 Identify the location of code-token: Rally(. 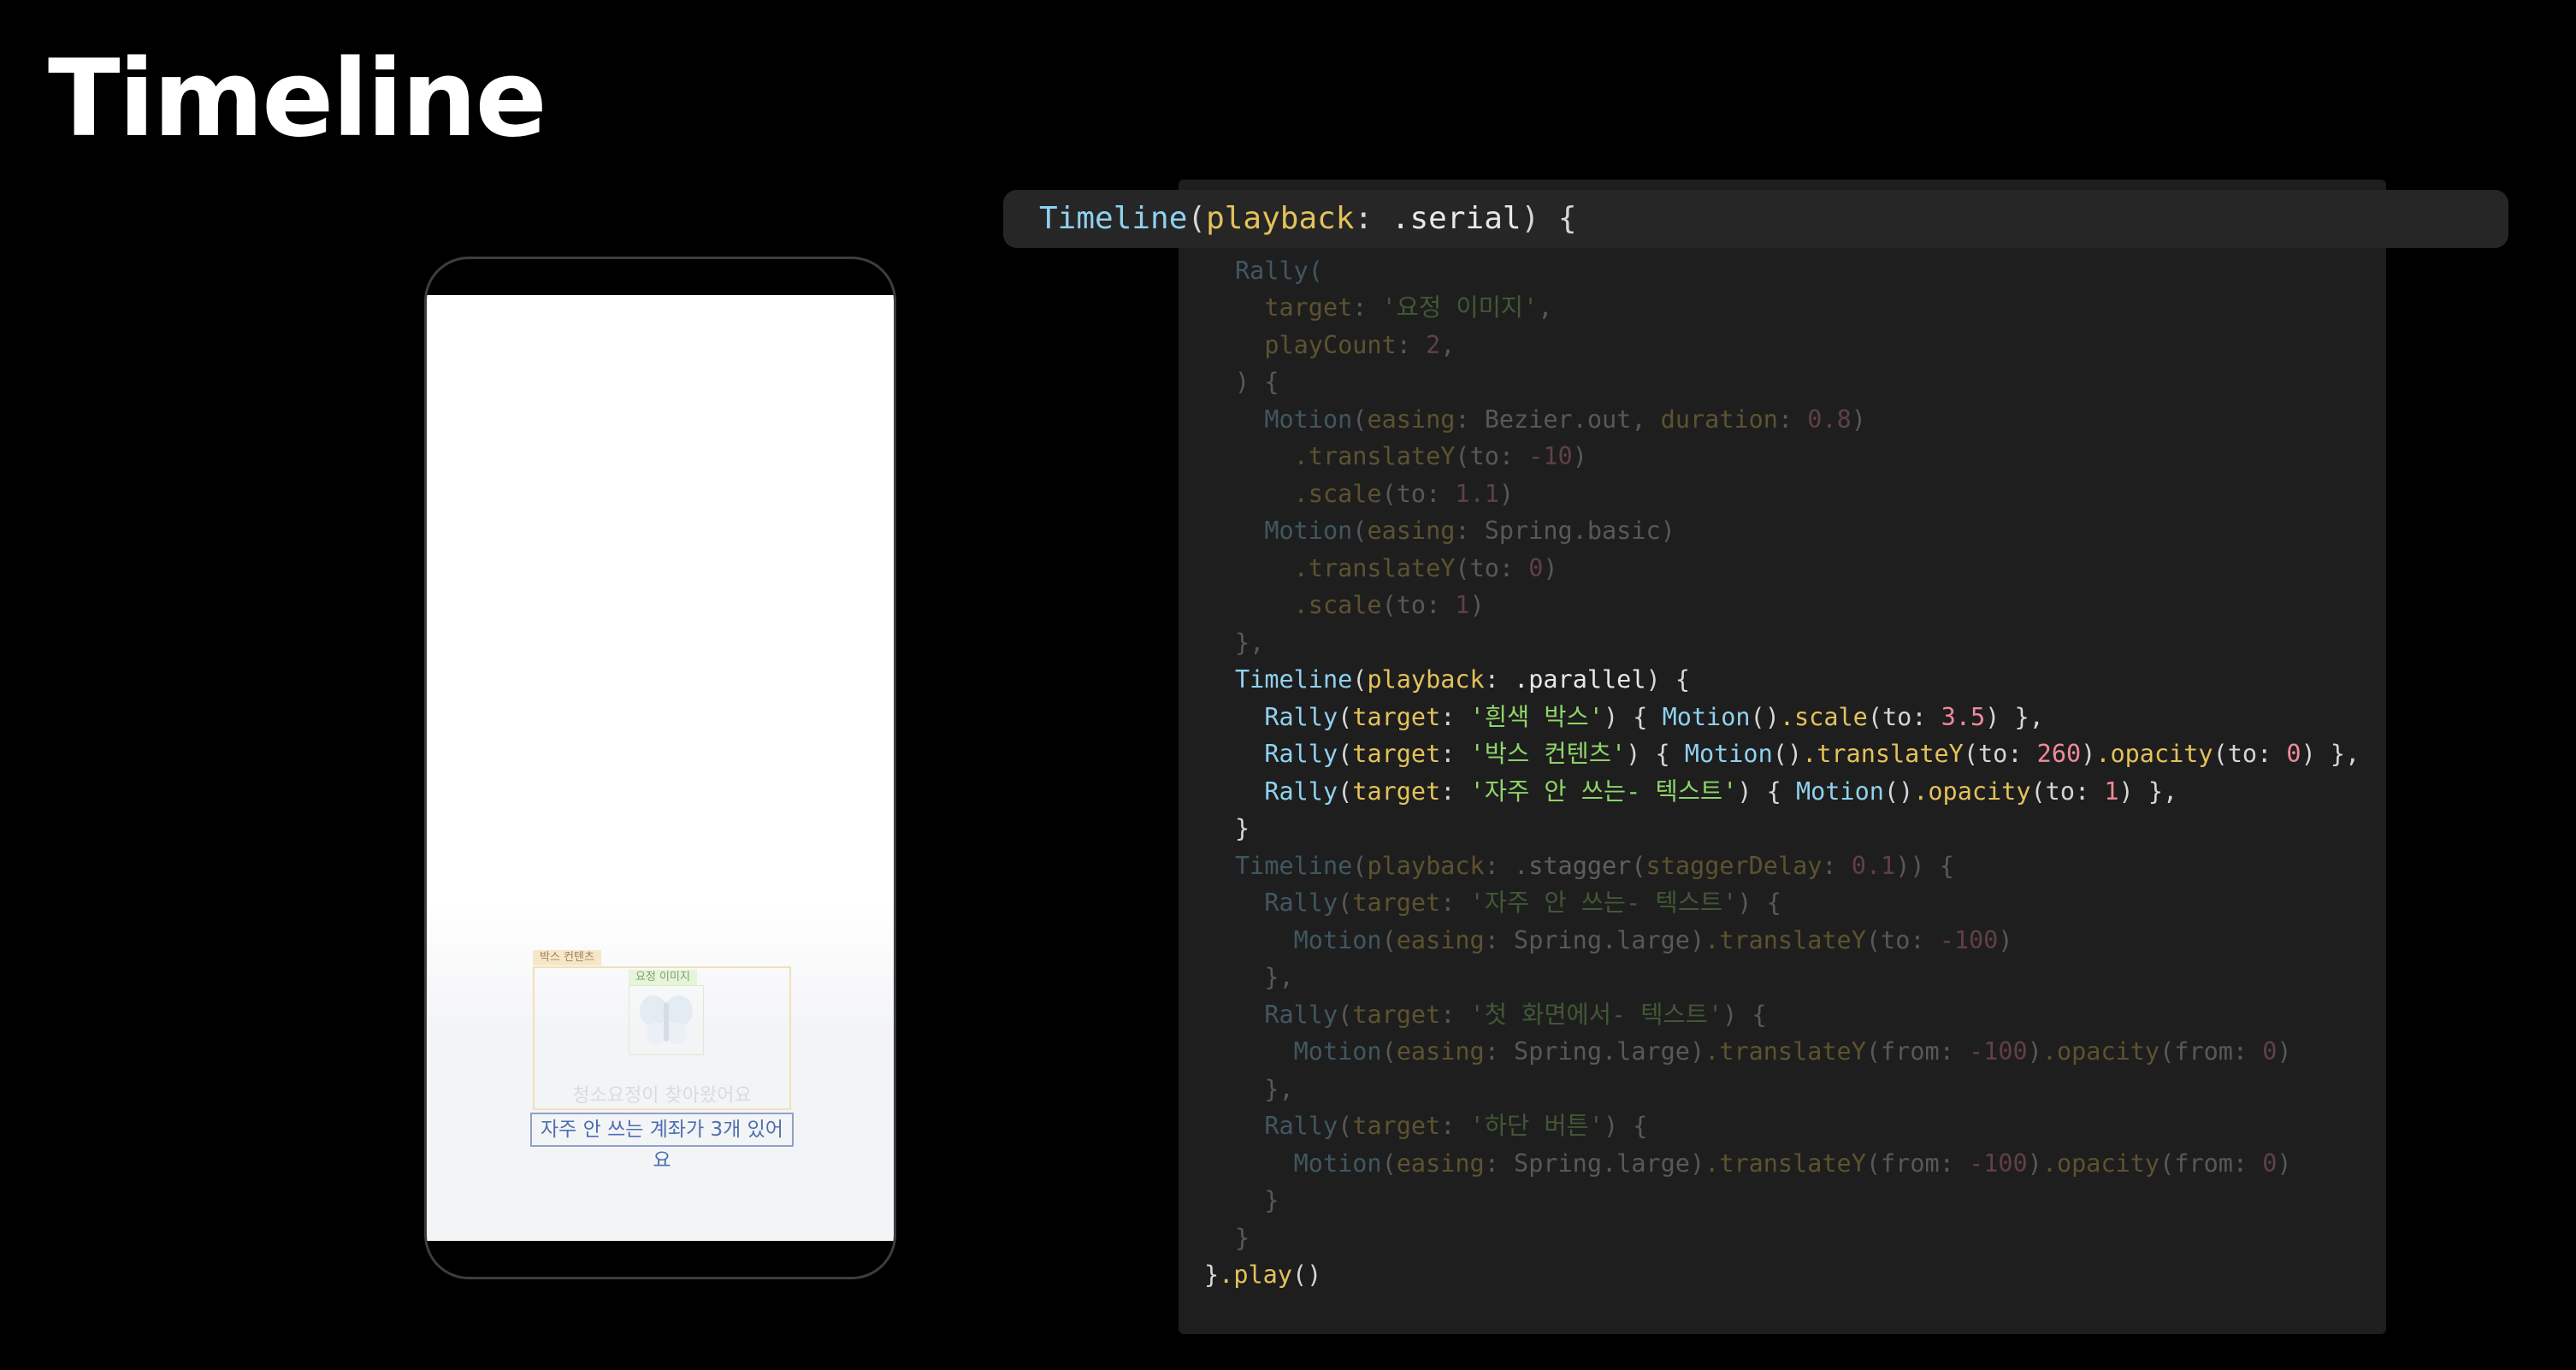
(1279, 271).